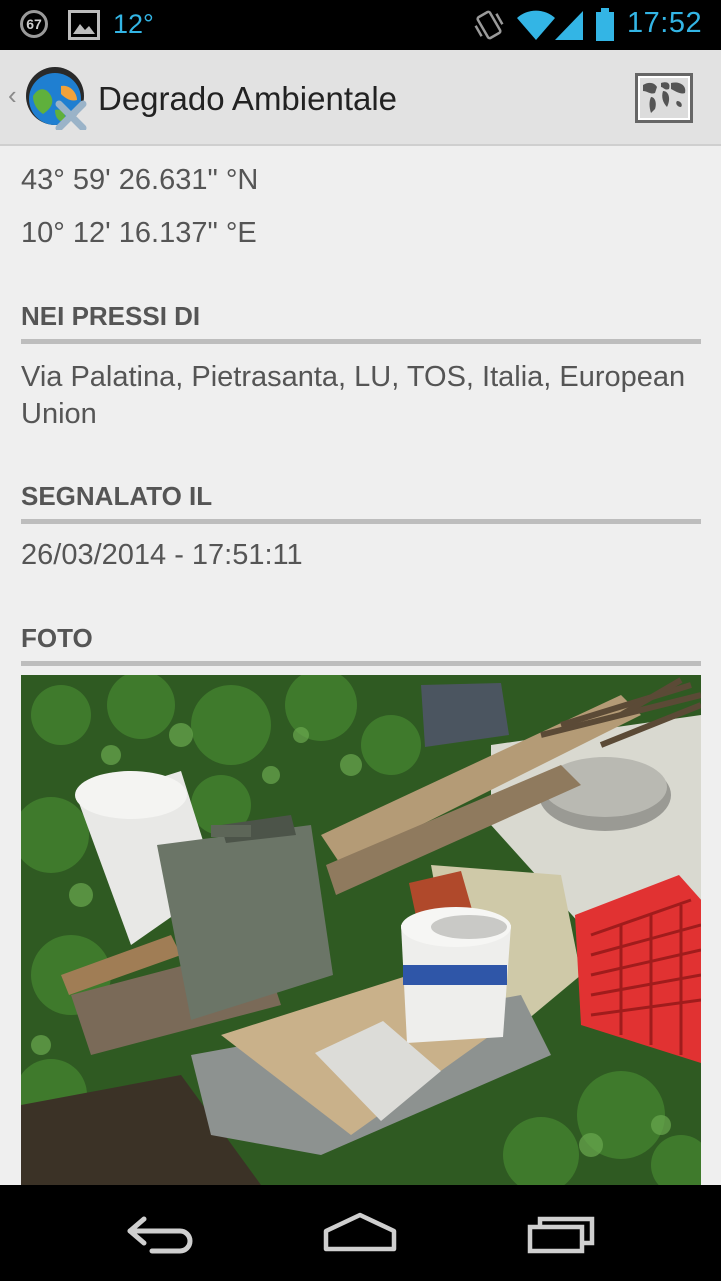  Describe the element at coordinates (361, 644) in the screenshot. I see `section-heading-photo: FOTO` at that location.